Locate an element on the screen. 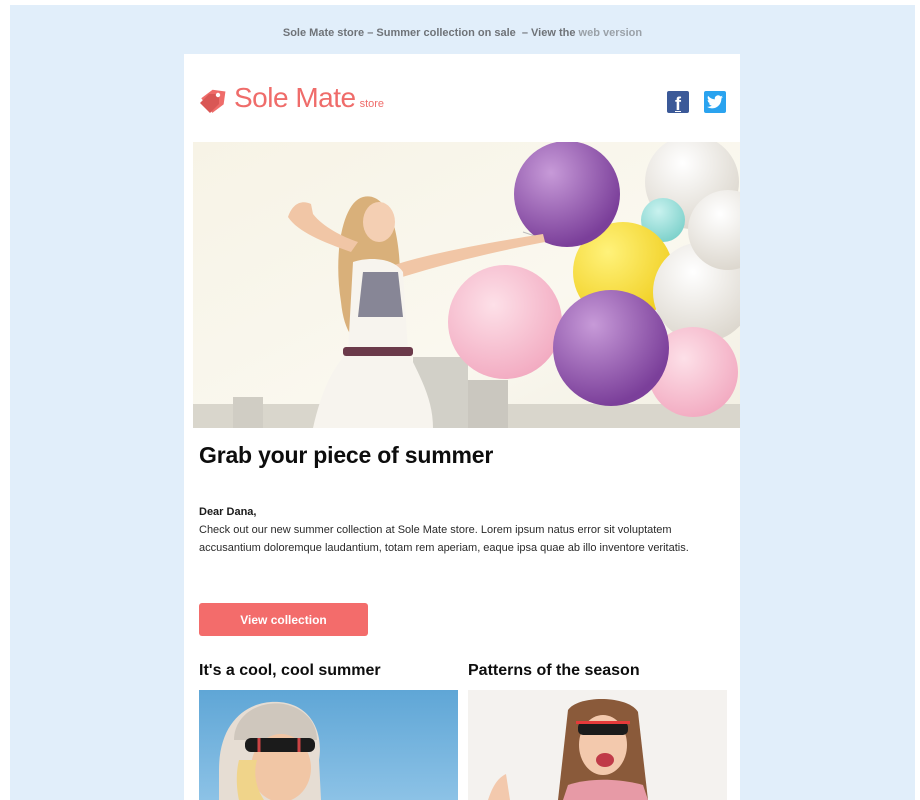 The image size is (920, 800). woman-sunglasses-image is located at coordinates (328, 745).